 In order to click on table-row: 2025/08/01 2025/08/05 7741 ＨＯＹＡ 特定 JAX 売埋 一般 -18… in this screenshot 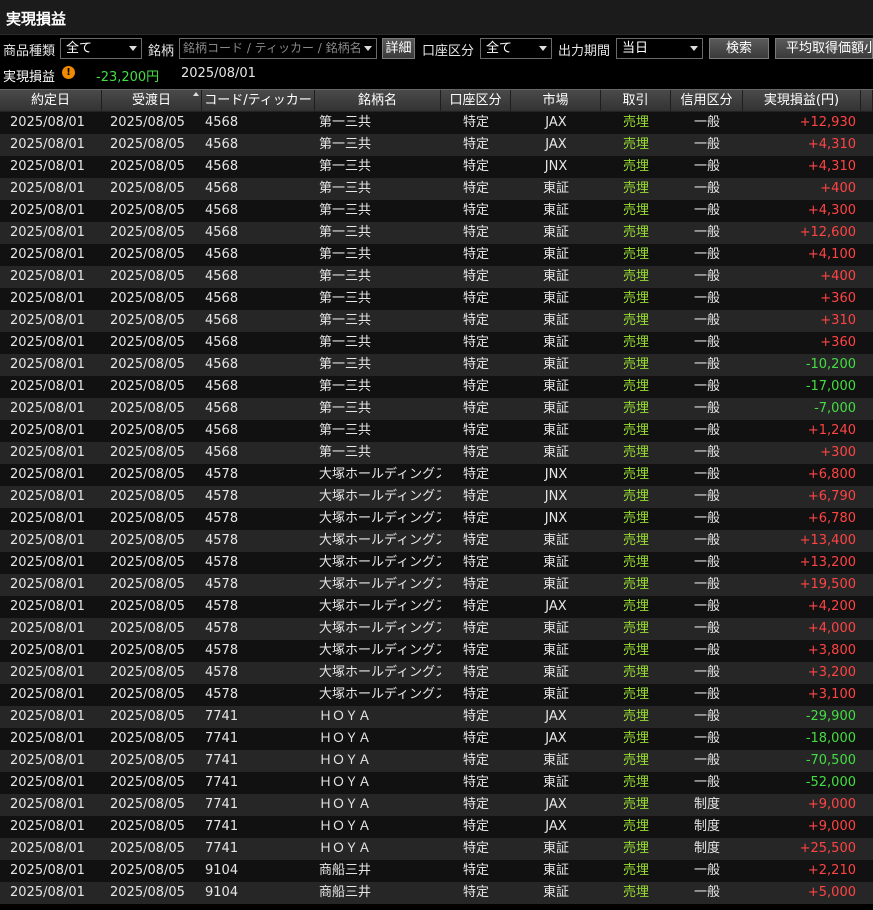, I will do `click(436, 739)`.